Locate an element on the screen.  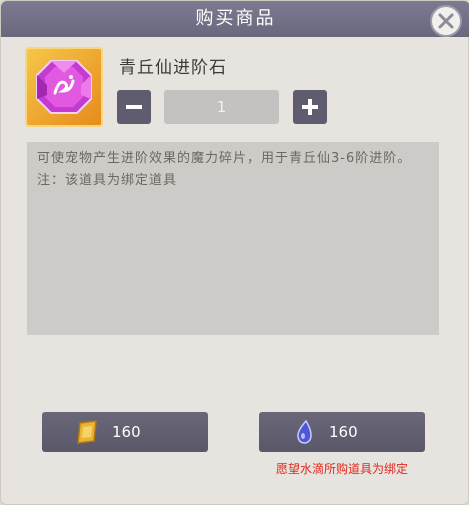
gold-ingot-icon is located at coordinates (87, 432).